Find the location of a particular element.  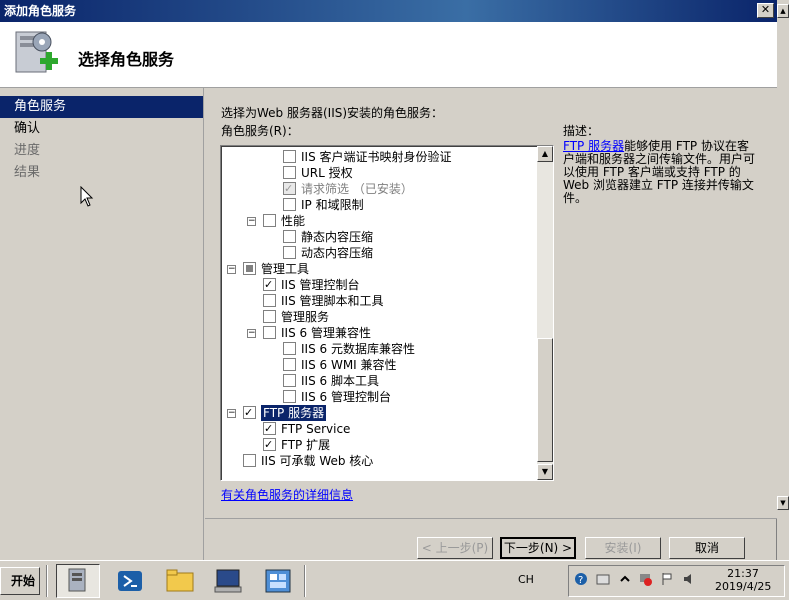

tree-item: IIS 客户端证书映射身份验证 is located at coordinates (379, 157).